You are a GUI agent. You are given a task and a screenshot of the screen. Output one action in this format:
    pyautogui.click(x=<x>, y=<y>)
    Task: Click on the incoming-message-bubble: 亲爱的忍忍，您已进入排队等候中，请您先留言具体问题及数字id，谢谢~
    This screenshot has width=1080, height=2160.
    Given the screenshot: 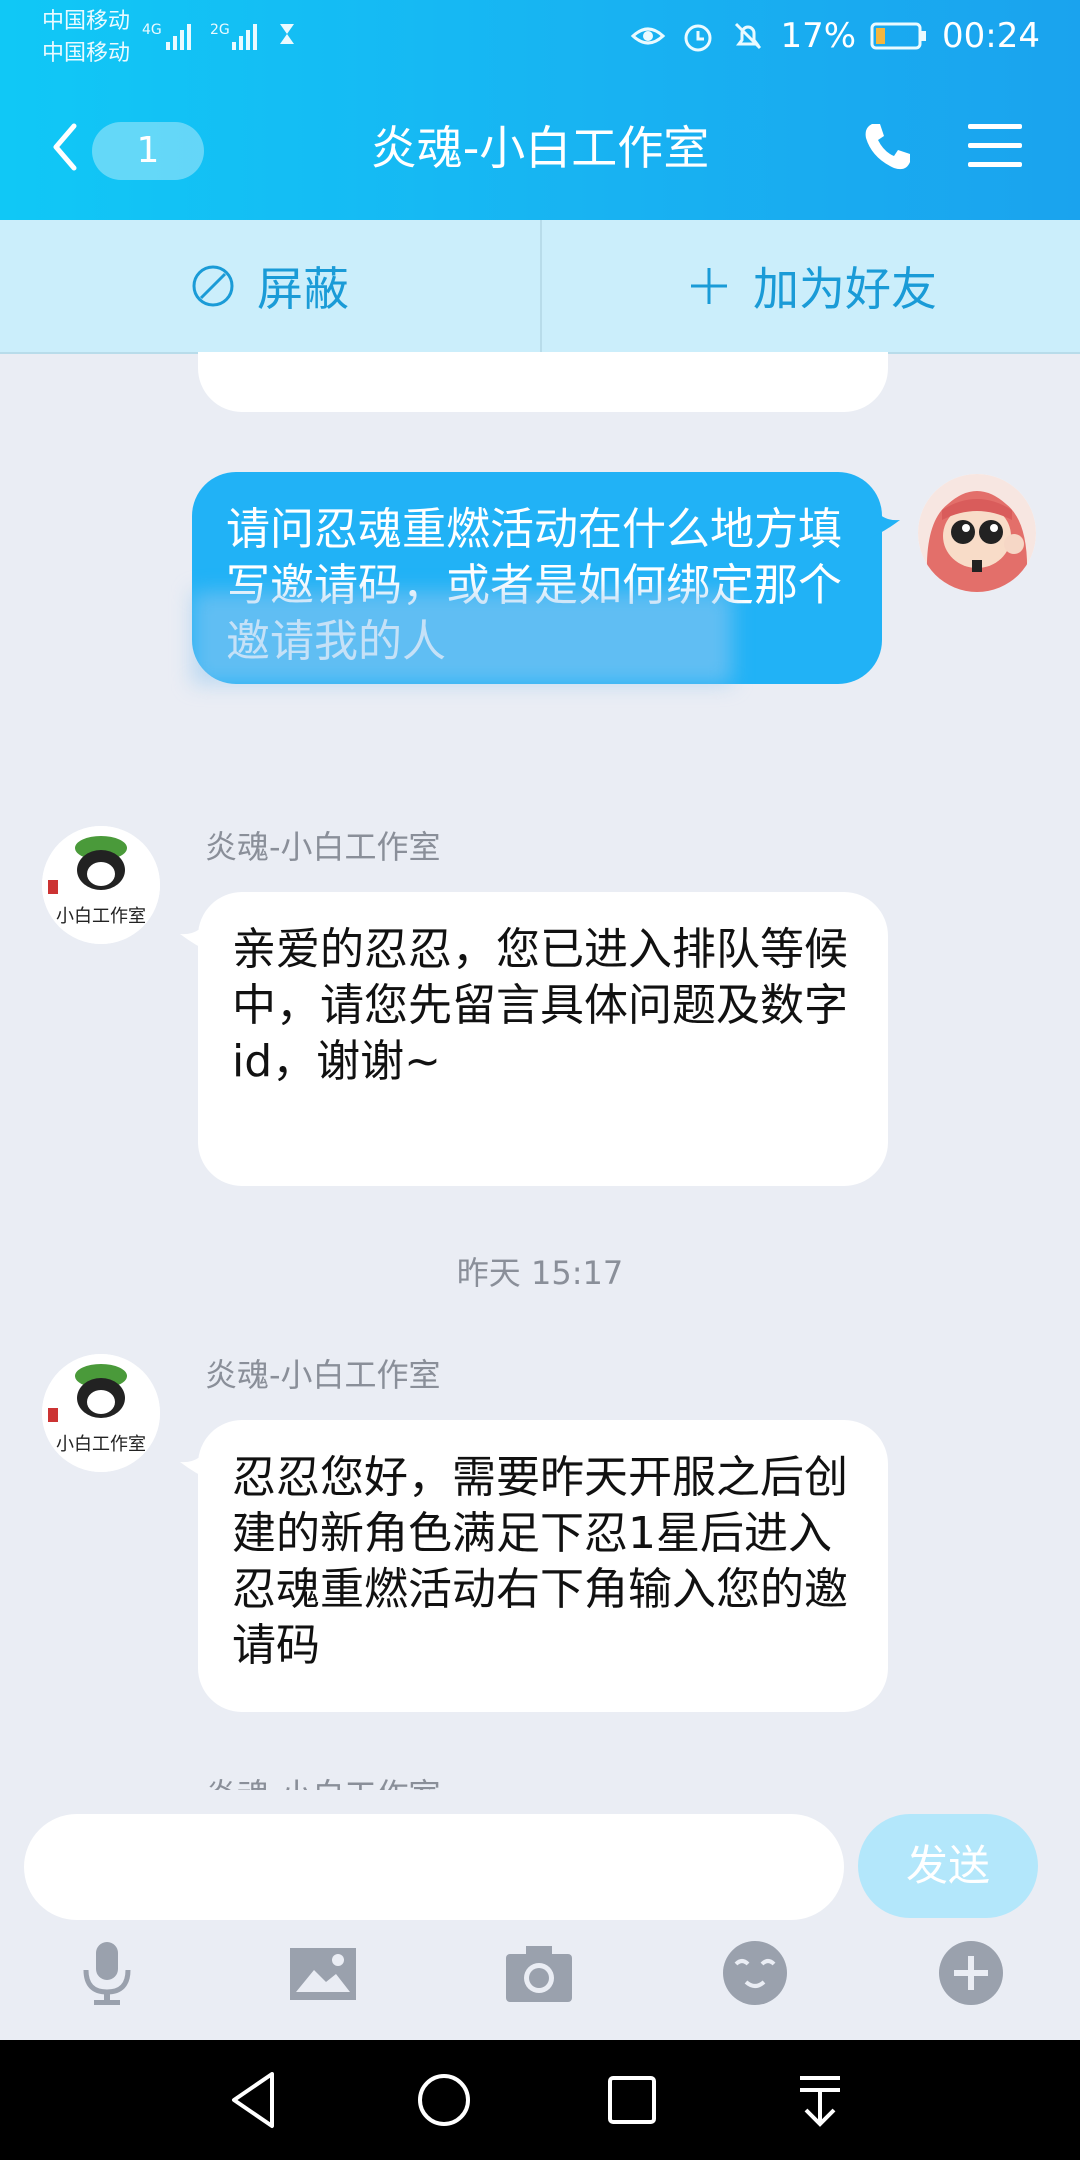 What is the action you would take?
    pyautogui.click(x=543, y=1039)
    